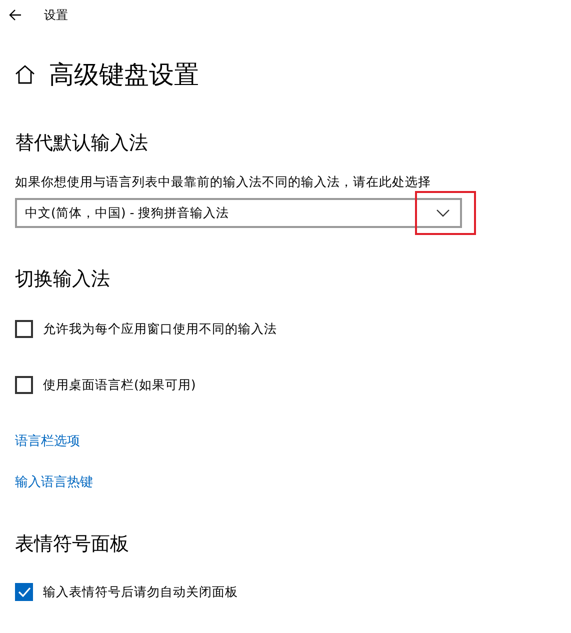 Image resolution: width=571 pixels, height=633 pixels. I want to click on link: 语言栏选项, so click(47, 441).